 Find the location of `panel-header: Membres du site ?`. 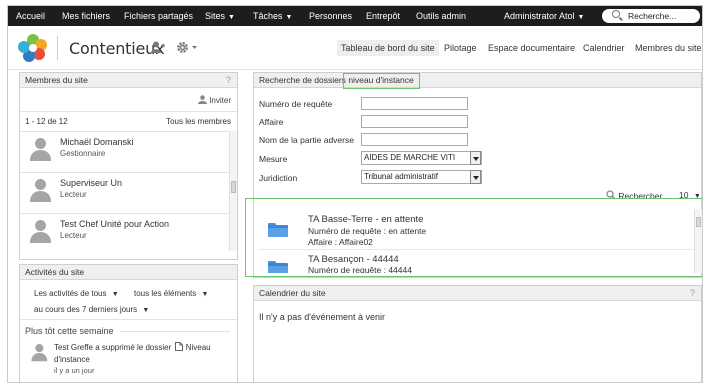

panel-header: Membres du site ? is located at coordinates (128, 80).